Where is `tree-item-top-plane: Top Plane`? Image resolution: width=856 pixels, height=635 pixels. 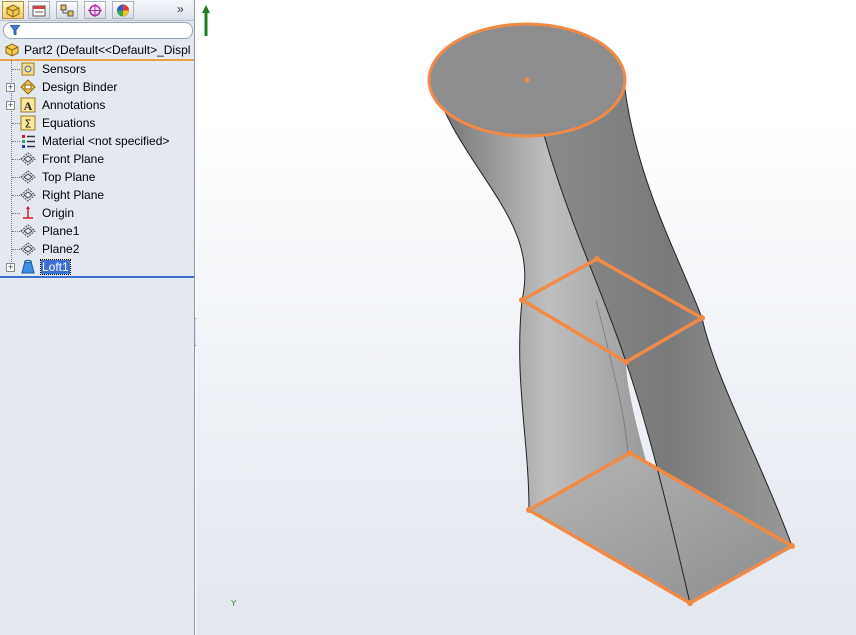 tree-item-top-plane: Top Plane is located at coordinates (97, 177).